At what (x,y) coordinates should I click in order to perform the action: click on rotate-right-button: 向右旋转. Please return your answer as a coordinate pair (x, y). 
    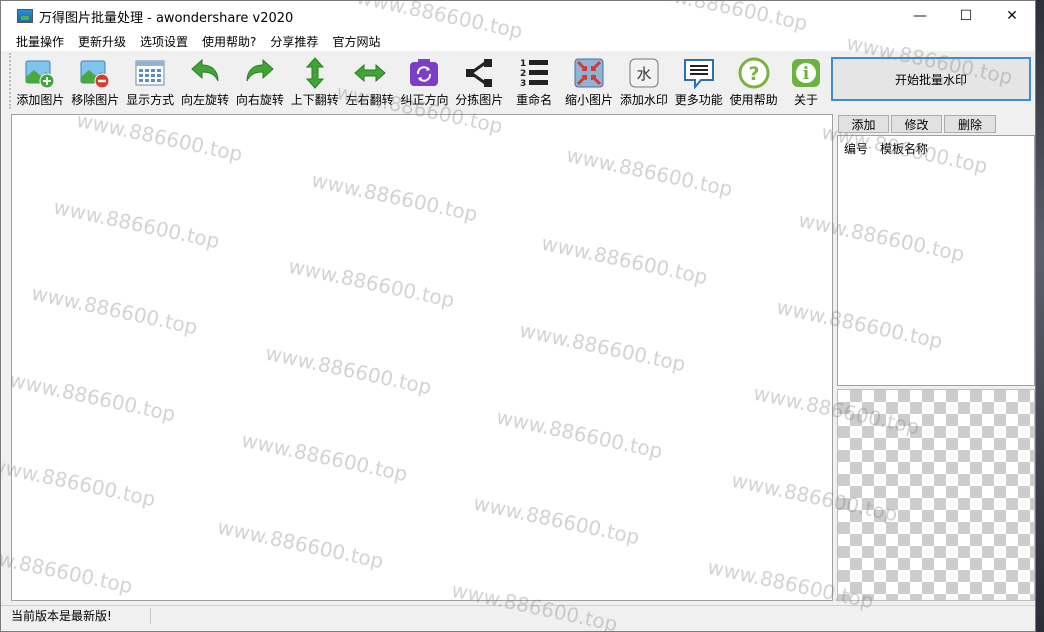
    Looking at the image, I should click on (259, 81).